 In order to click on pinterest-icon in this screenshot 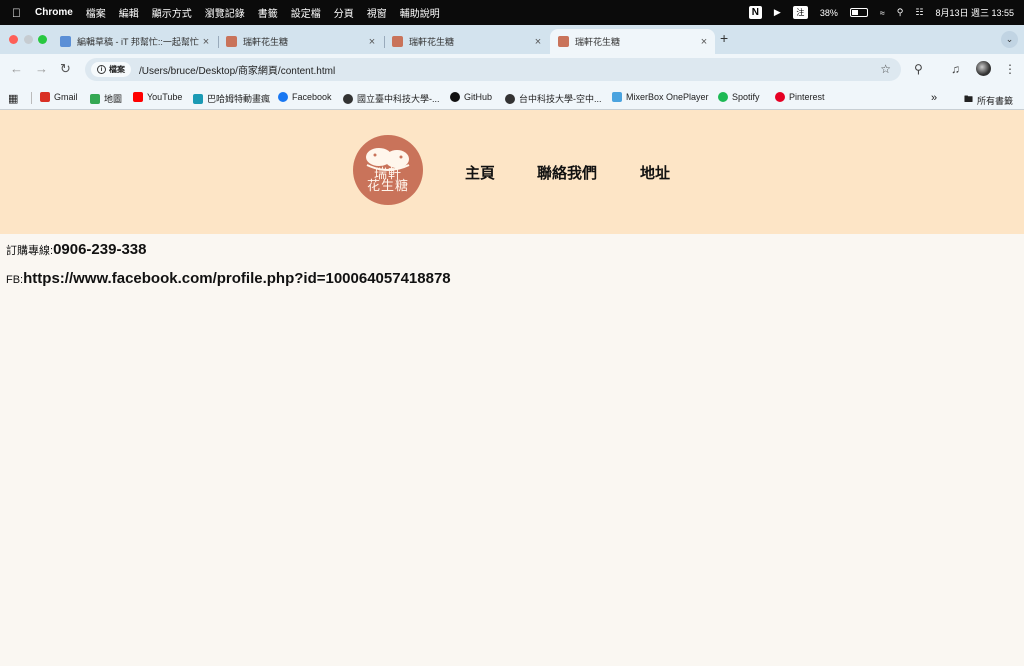, I will do `click(780, 97)`.